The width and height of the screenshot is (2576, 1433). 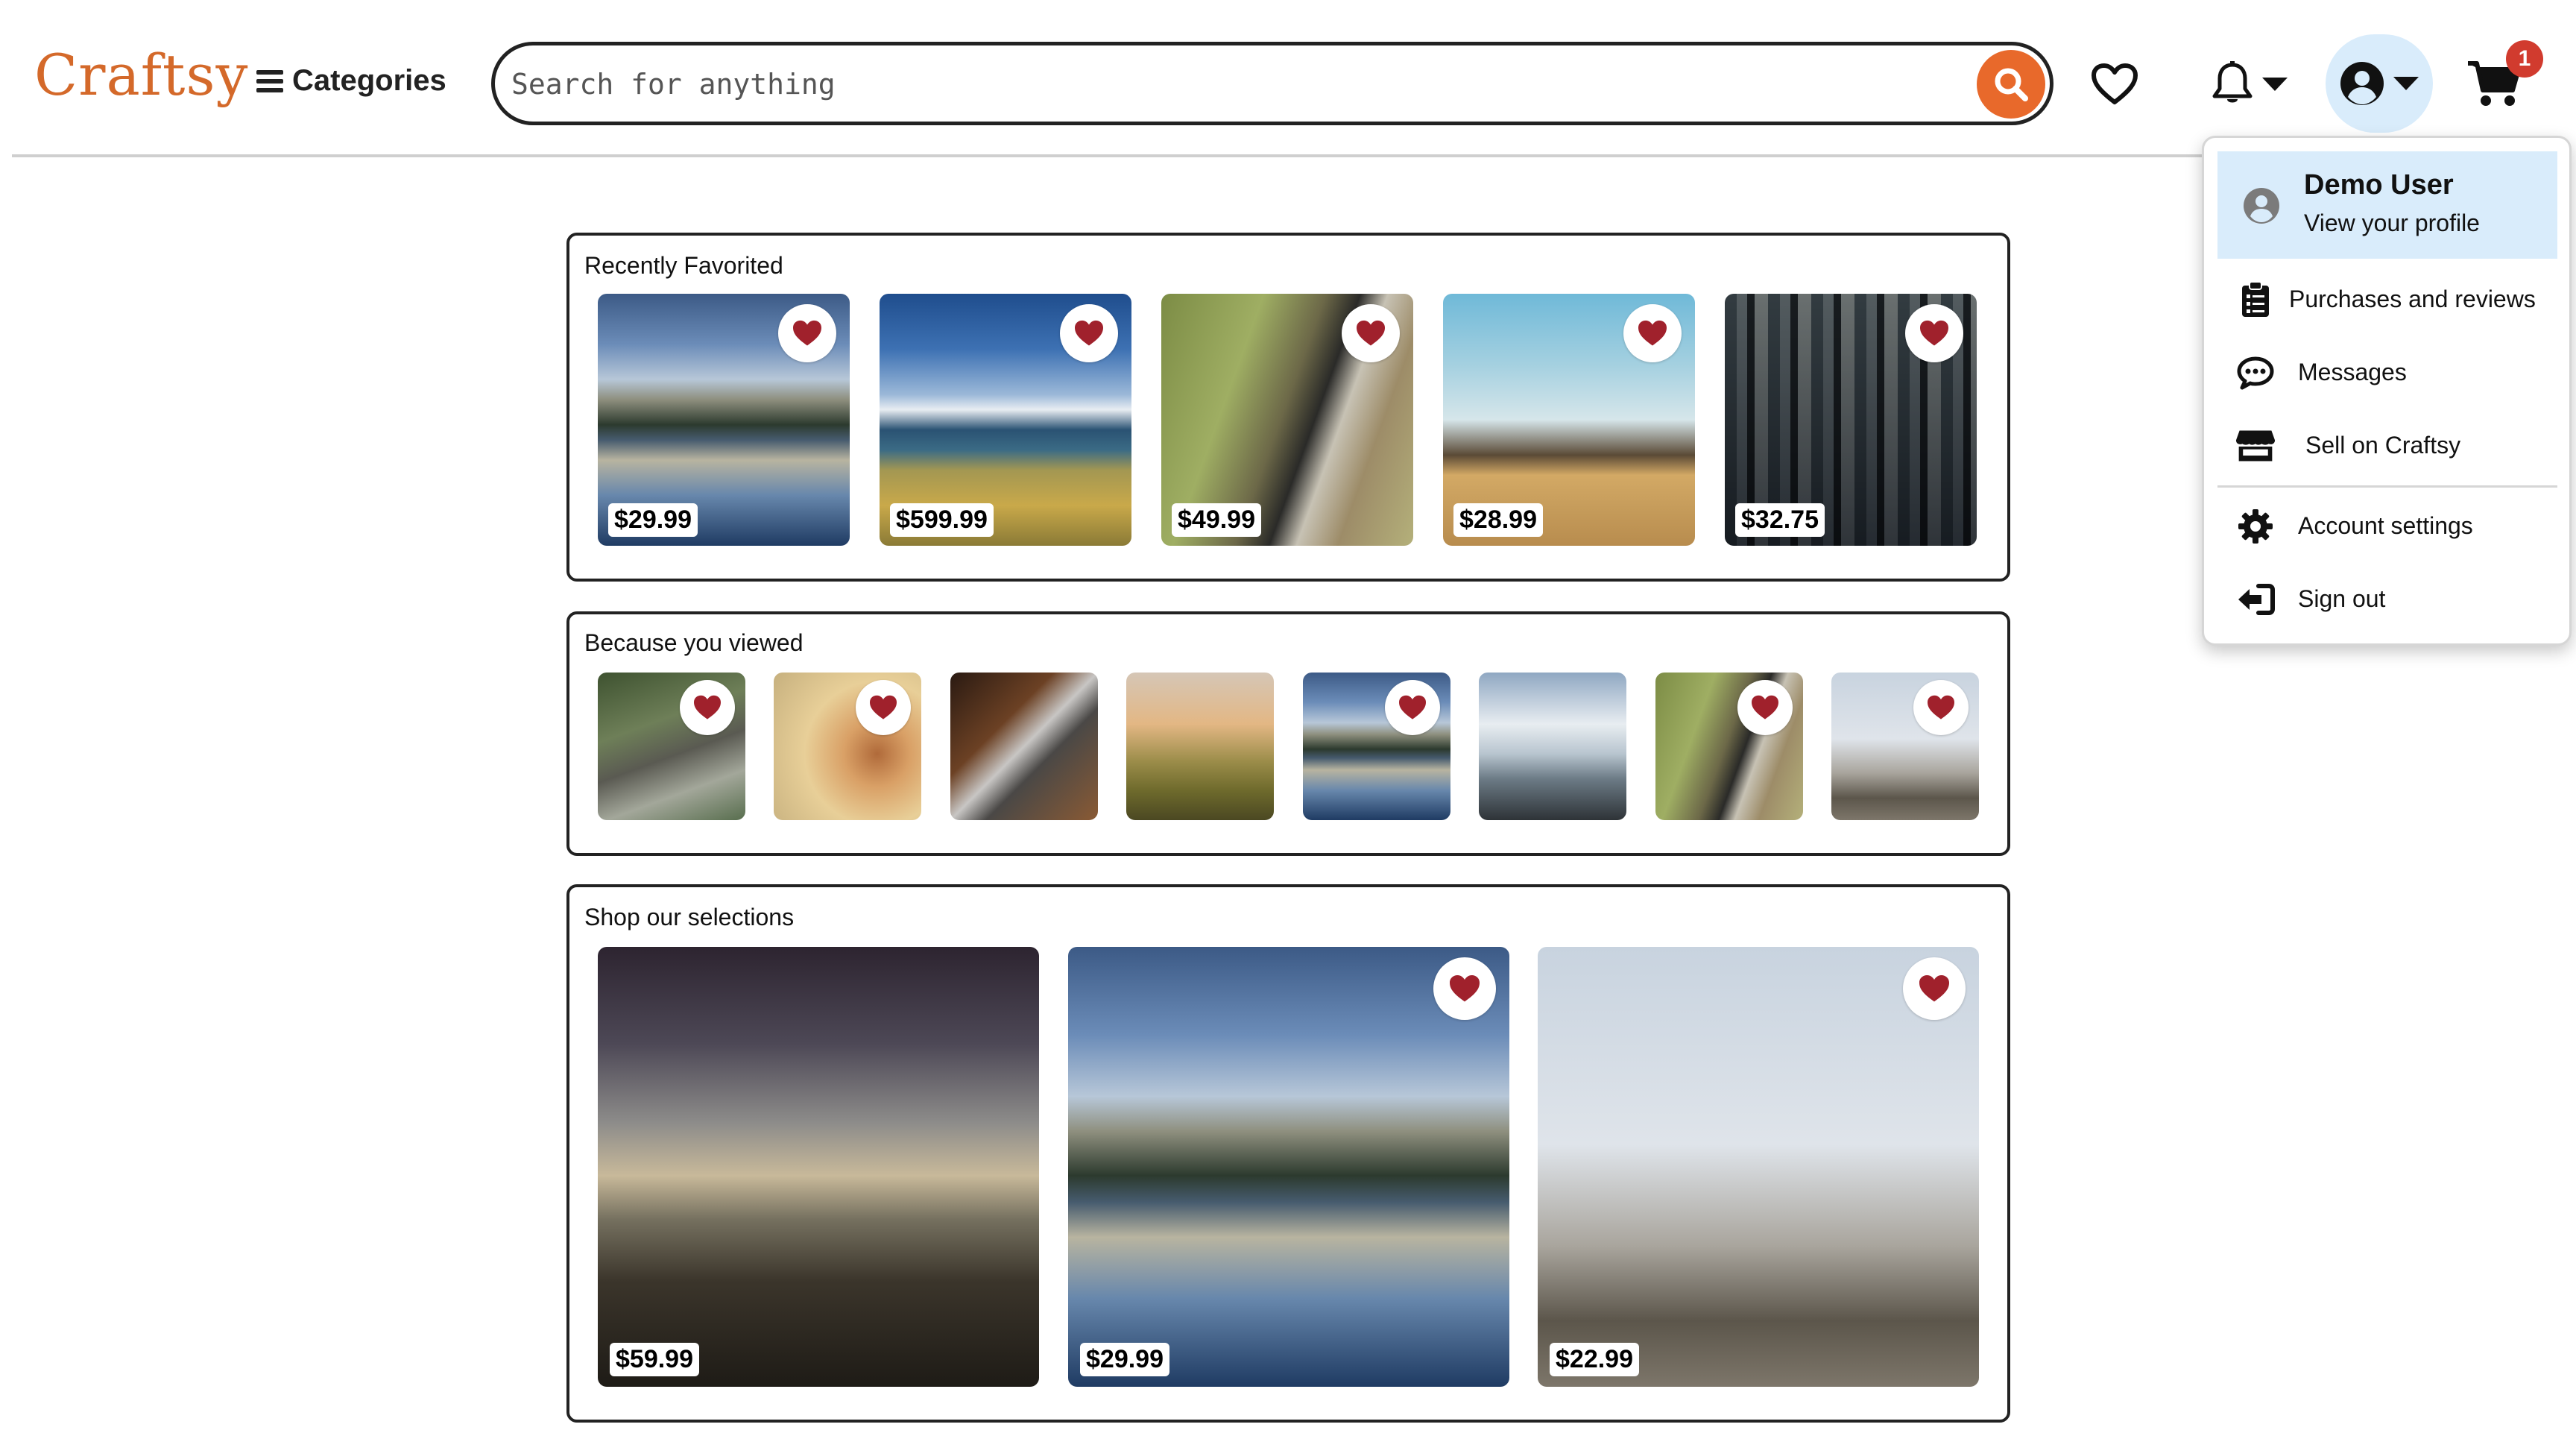 I want to click on price-tag: $59.99, so click(x=655, y=1360).